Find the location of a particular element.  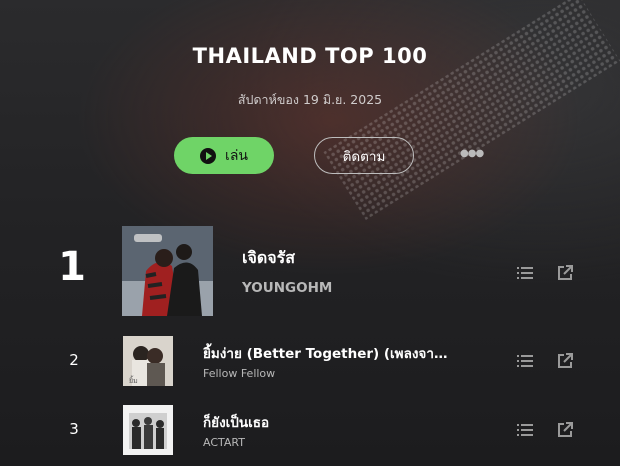

follow-button: ติดตาม is located at coordinates (364, 155).